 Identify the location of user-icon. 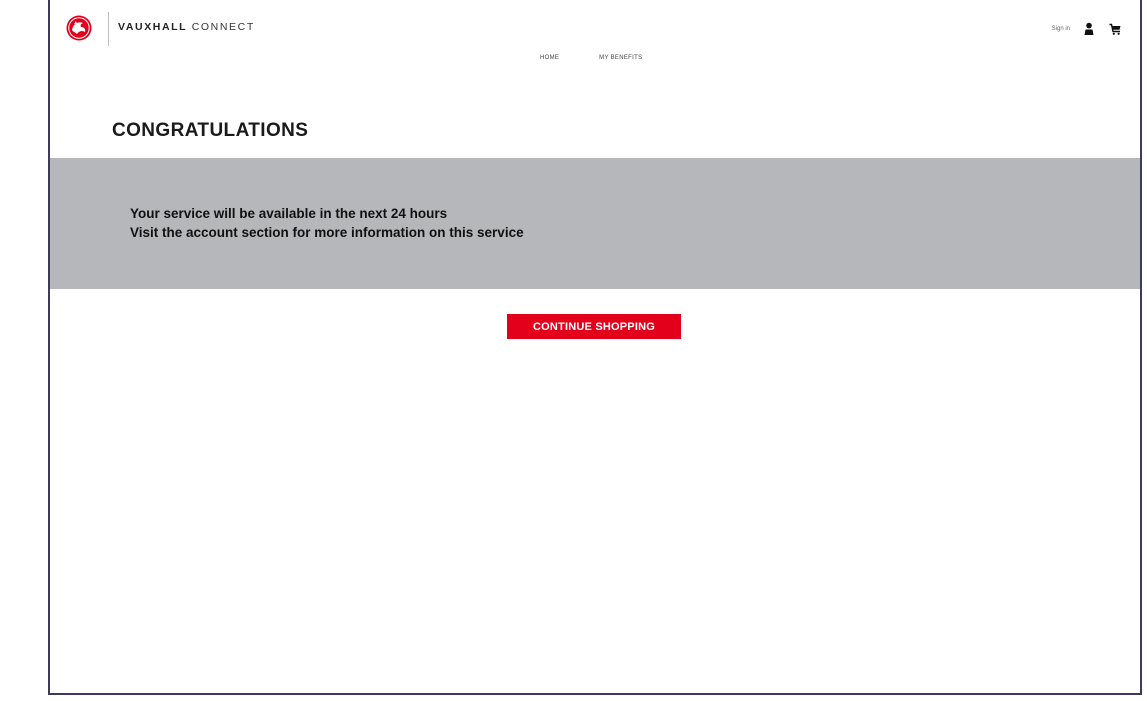
(1089, 29).